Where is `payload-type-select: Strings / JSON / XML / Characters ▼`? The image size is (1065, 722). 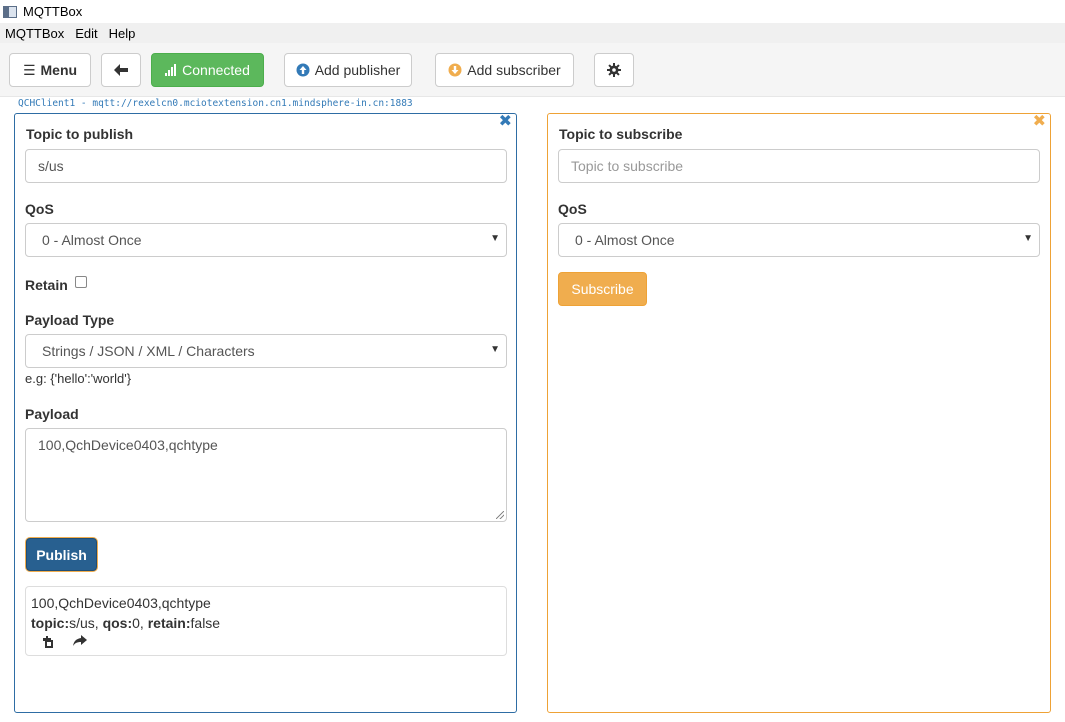 payload-type-select: Strings / JSON / XML / Characters ▼ is located at coordinates (266, 351).